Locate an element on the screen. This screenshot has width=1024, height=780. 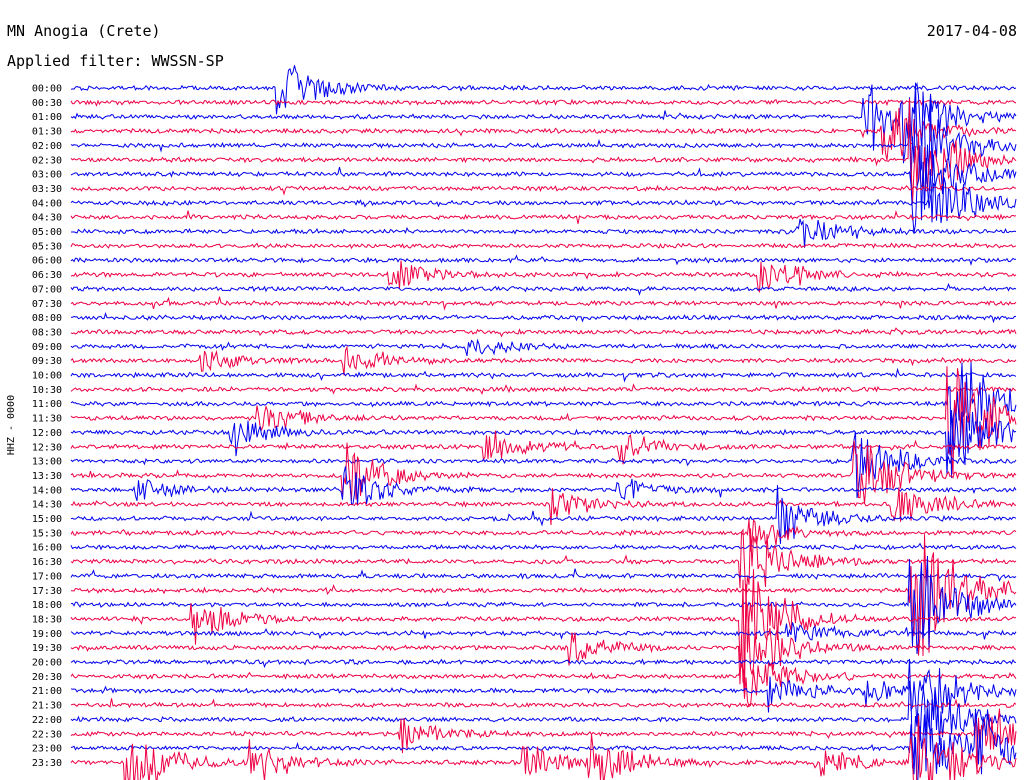
row-time-label: 05:30 is located at coordinates (47, 246).